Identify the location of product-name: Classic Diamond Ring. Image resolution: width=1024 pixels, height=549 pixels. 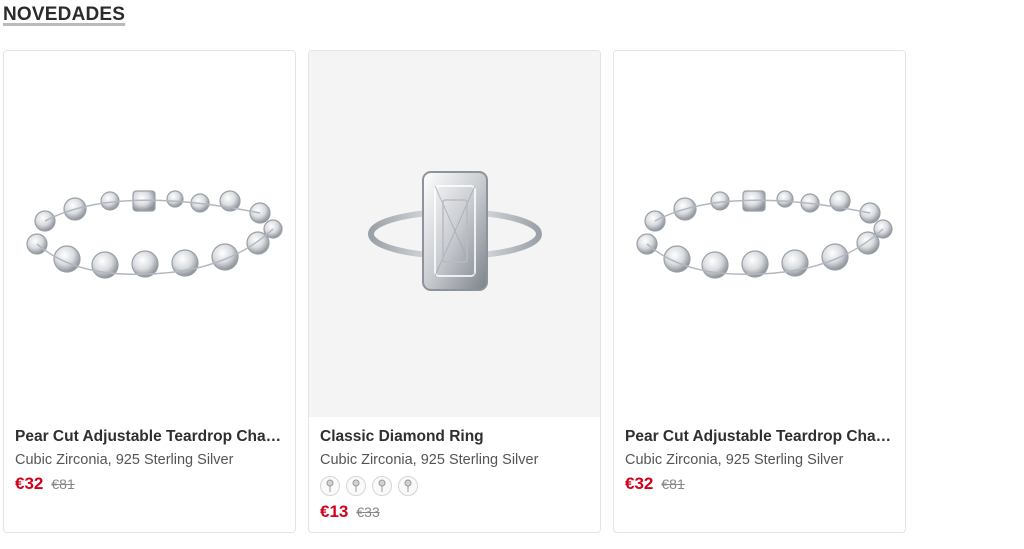
(454, 437).